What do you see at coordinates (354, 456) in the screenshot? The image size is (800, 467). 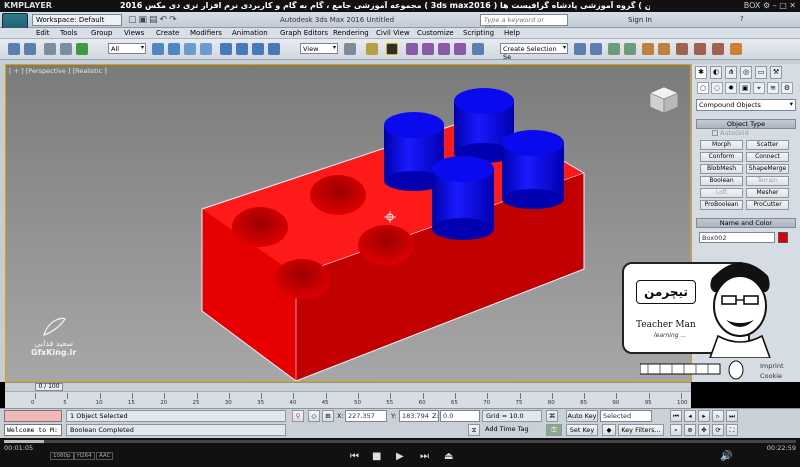 I see `player-prev-icon: ⏮` at bounding box center [354, 456].